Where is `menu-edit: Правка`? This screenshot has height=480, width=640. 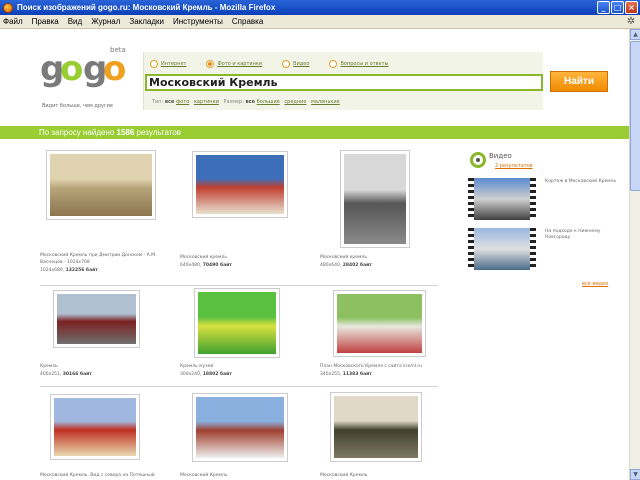 menu-edit: Правка is located at coordinates (45, 21).